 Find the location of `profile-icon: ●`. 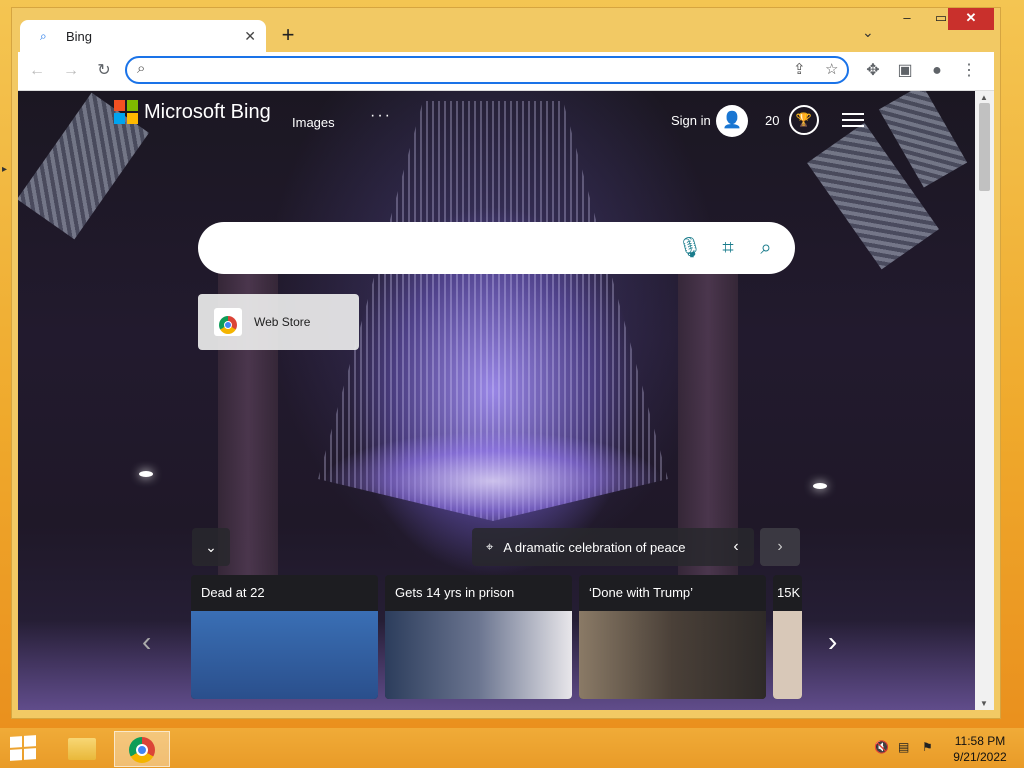

profile-icon: ● is located at coordinates (937, 71).